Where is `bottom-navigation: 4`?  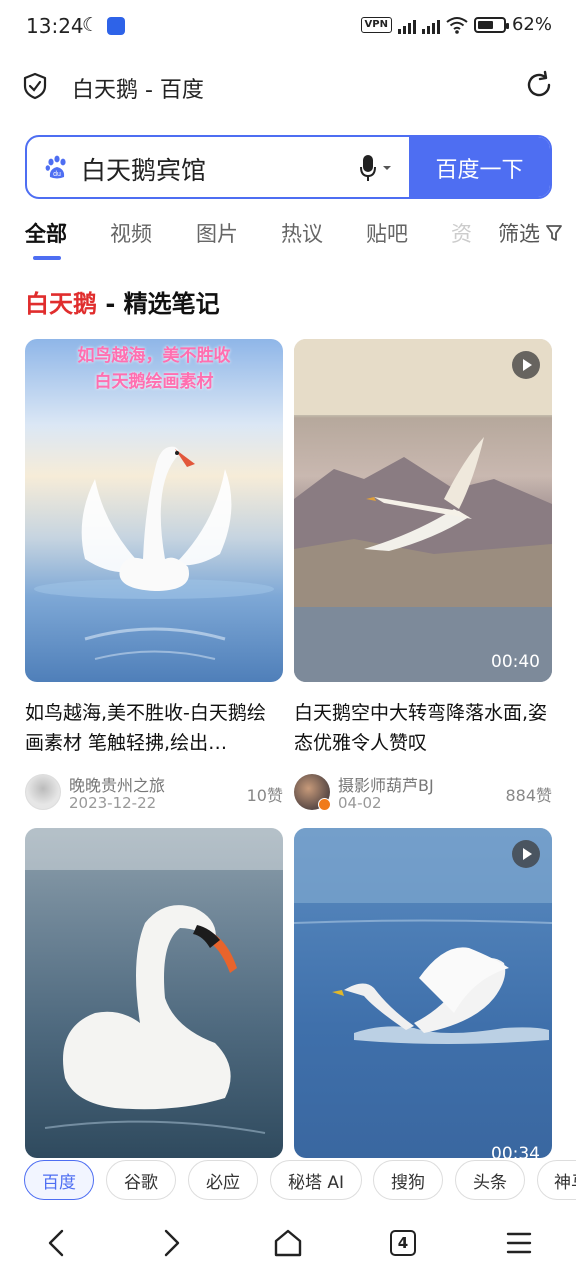 bottom-navigation: 4 is located at coordinates (288, 1246).